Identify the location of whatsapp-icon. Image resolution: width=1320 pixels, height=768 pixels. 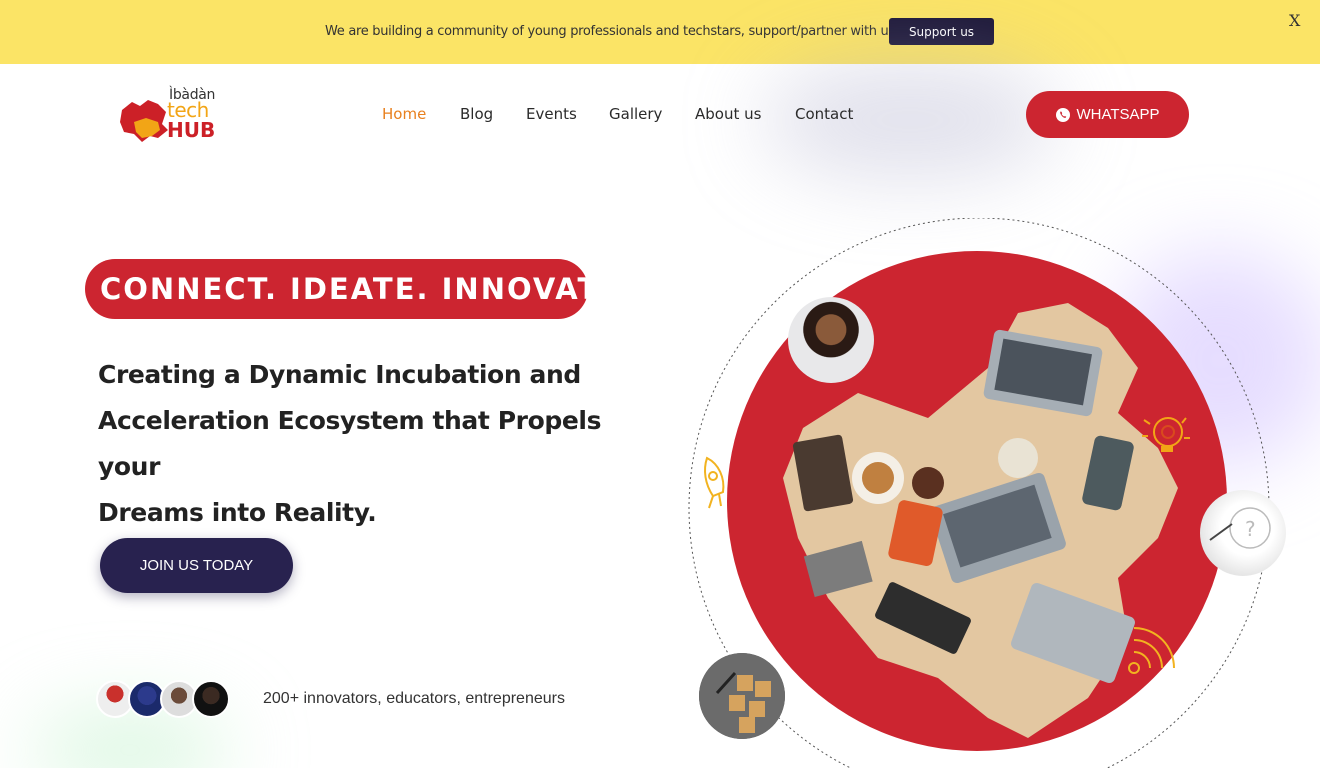
(1063, 114).